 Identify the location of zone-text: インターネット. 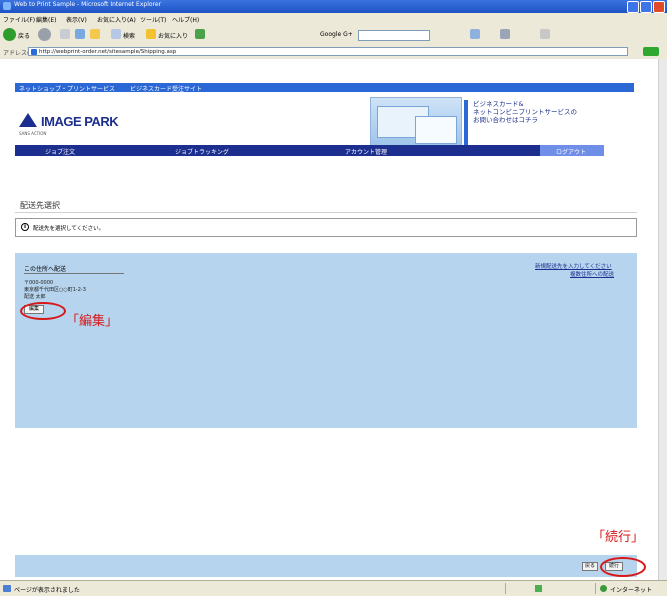
(631, 590).